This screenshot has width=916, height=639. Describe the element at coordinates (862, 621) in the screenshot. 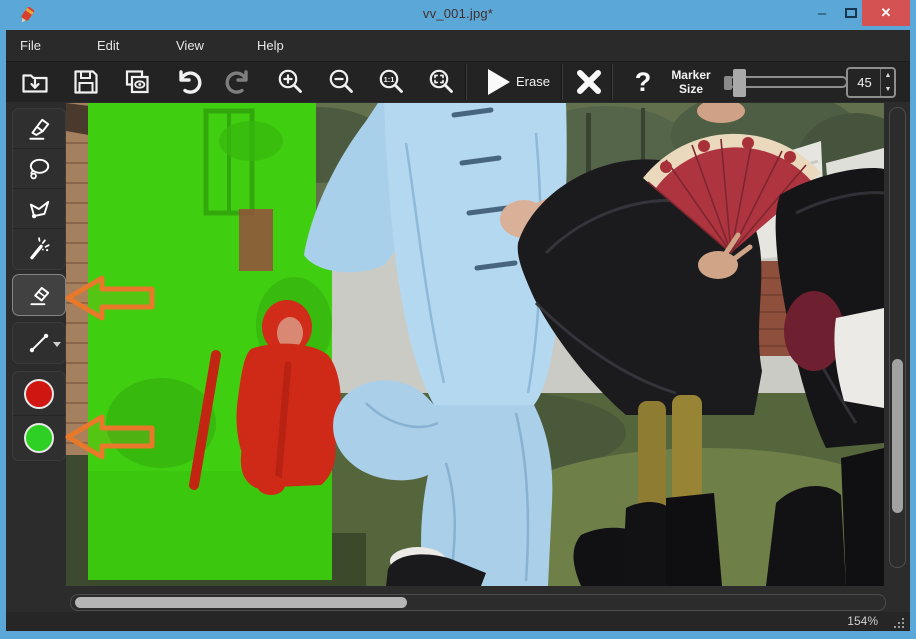

I see `zoom-level: 154%` at that location.